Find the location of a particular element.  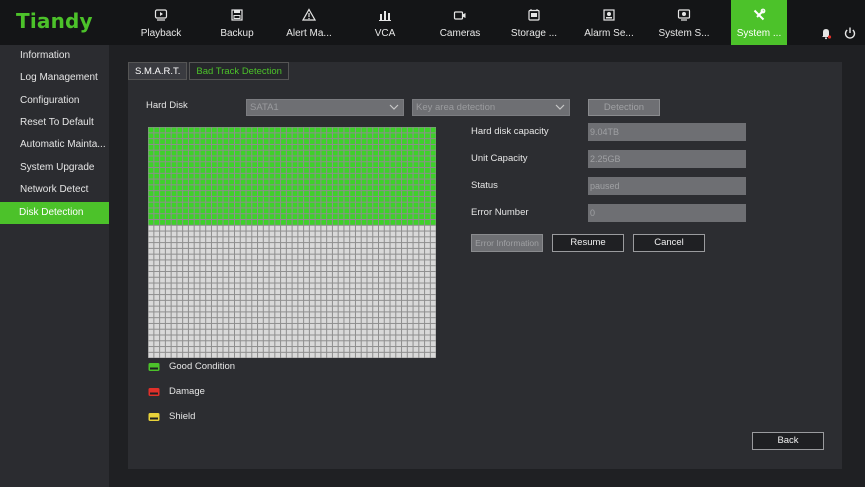

hard-disk-select: SATA1 is located at coordinates (325, 107).